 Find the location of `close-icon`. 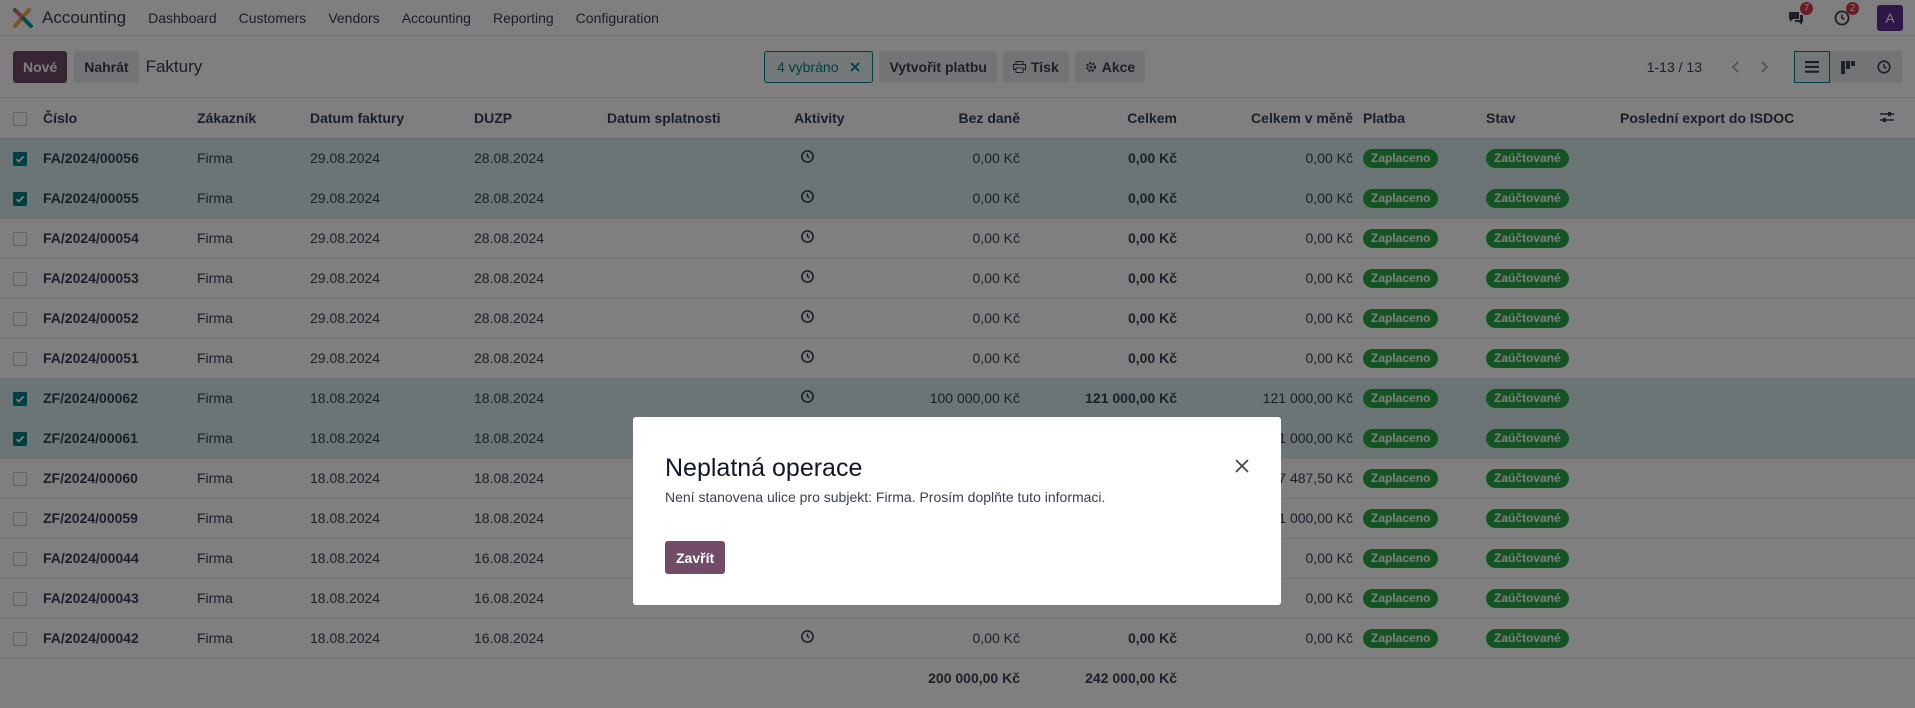

close-icon is located at coordinates (1242, 466).